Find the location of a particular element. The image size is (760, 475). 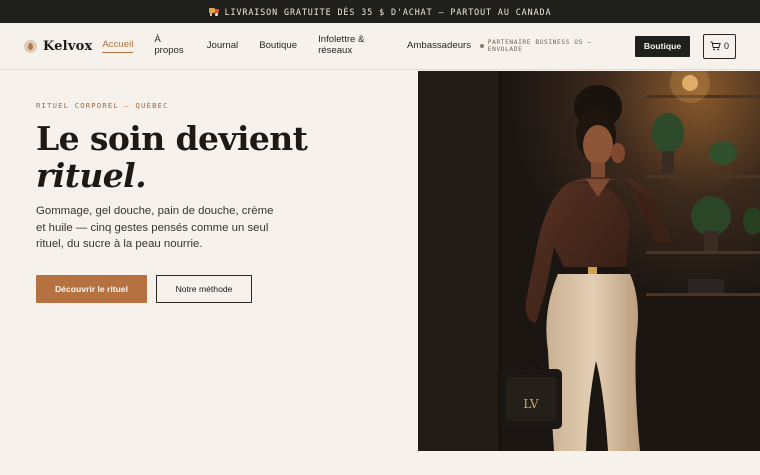

partner-badge: PARTENAIRE BUSINESS OS — ENVOLADE is located at coordinates (551, 46).